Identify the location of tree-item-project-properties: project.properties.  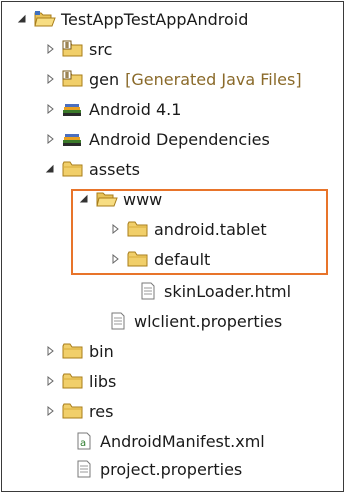
(146, 469).